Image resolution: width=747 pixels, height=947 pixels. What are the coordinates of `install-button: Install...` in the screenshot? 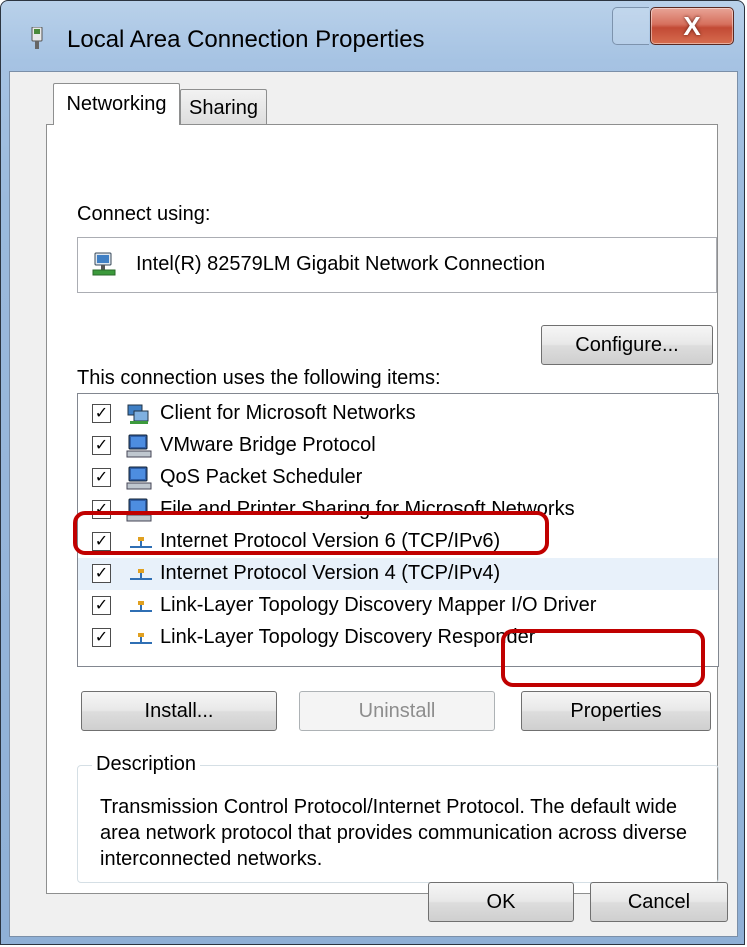 It's located at (179, 711).